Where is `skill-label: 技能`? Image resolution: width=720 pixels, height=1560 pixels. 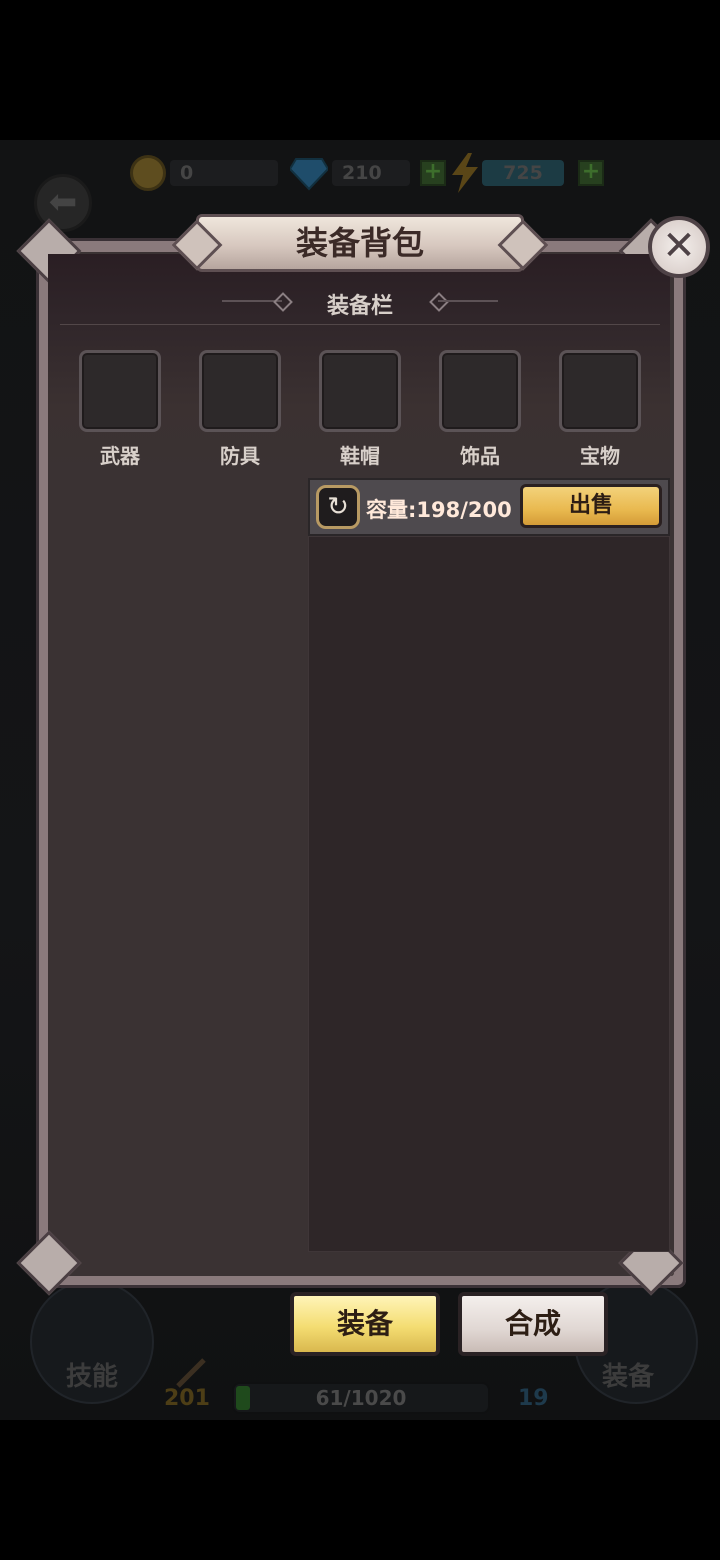
skill-label: 技能 is located at coordinates (92, 1377).